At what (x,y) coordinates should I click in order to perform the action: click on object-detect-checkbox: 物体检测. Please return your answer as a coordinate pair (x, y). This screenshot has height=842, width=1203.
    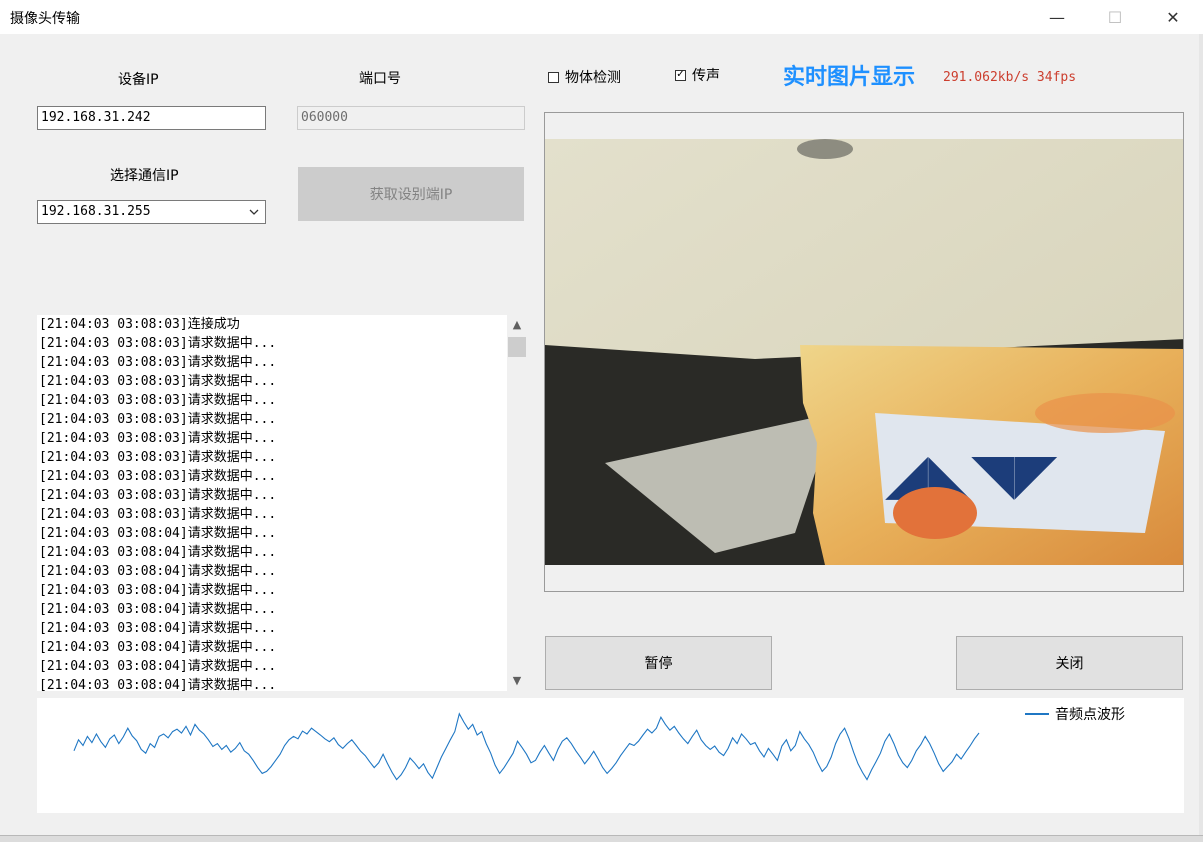
    Looking at the image, I should click on (584, 77).